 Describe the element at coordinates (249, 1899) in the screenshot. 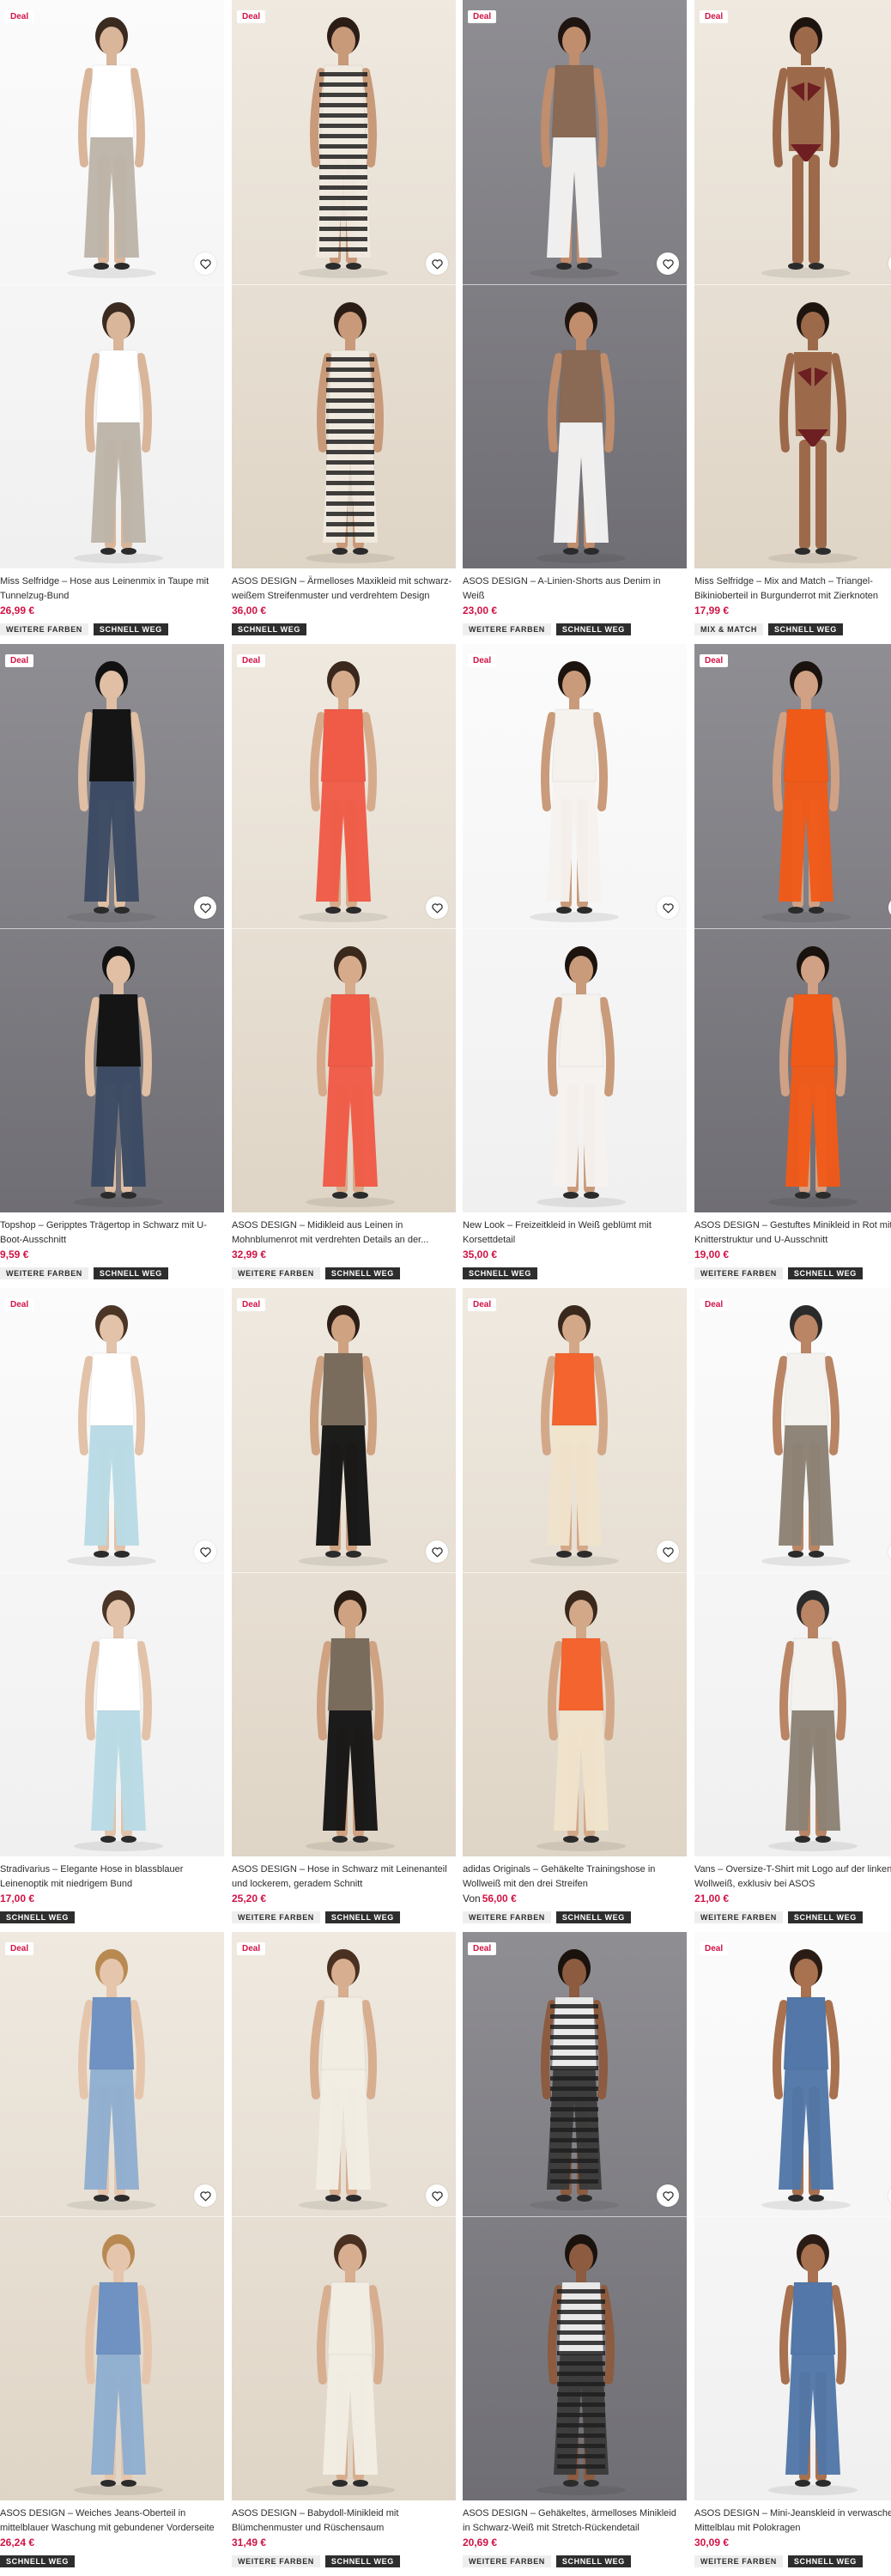

I see `price-value: 25,20 €` at that location.